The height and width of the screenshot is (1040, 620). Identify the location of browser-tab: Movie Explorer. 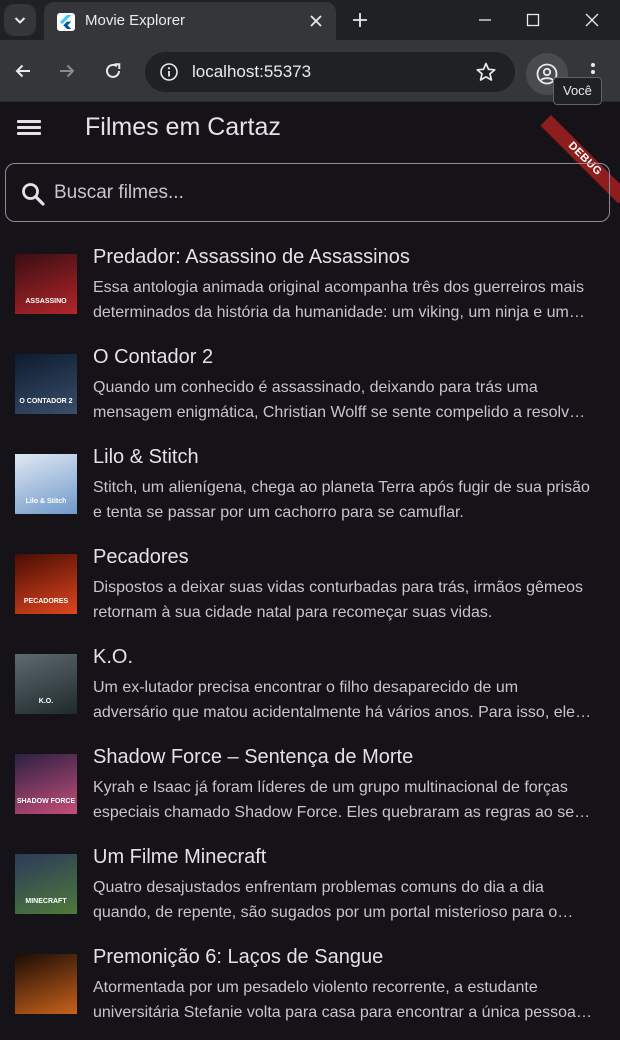
(190, 21).